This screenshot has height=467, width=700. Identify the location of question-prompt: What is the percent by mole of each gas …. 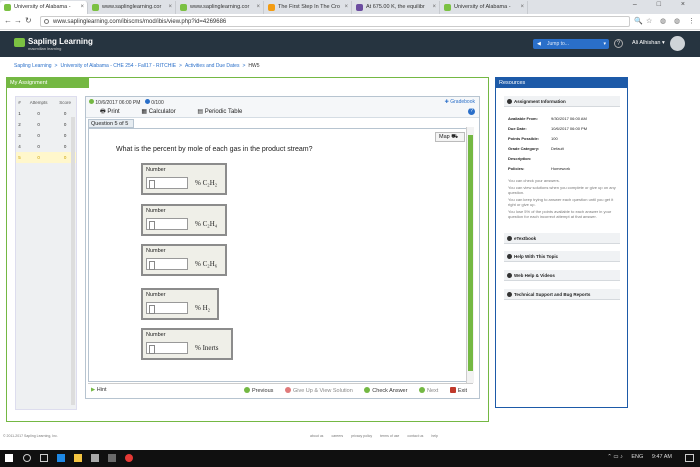
(214, 149).